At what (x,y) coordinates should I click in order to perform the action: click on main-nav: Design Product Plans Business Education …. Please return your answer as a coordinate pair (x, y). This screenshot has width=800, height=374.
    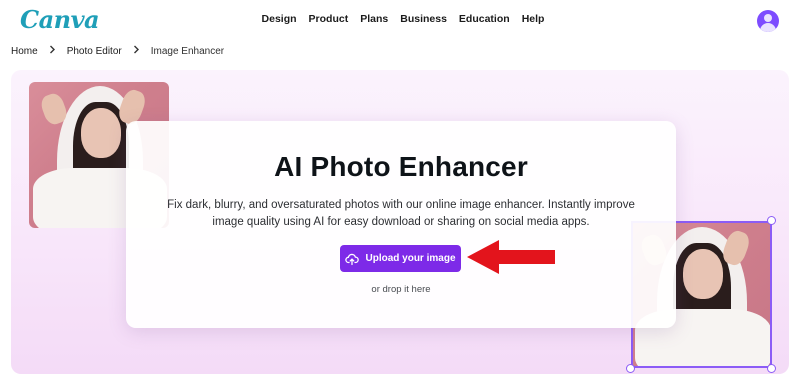
    Looking at the image, I should click on (400, 19).